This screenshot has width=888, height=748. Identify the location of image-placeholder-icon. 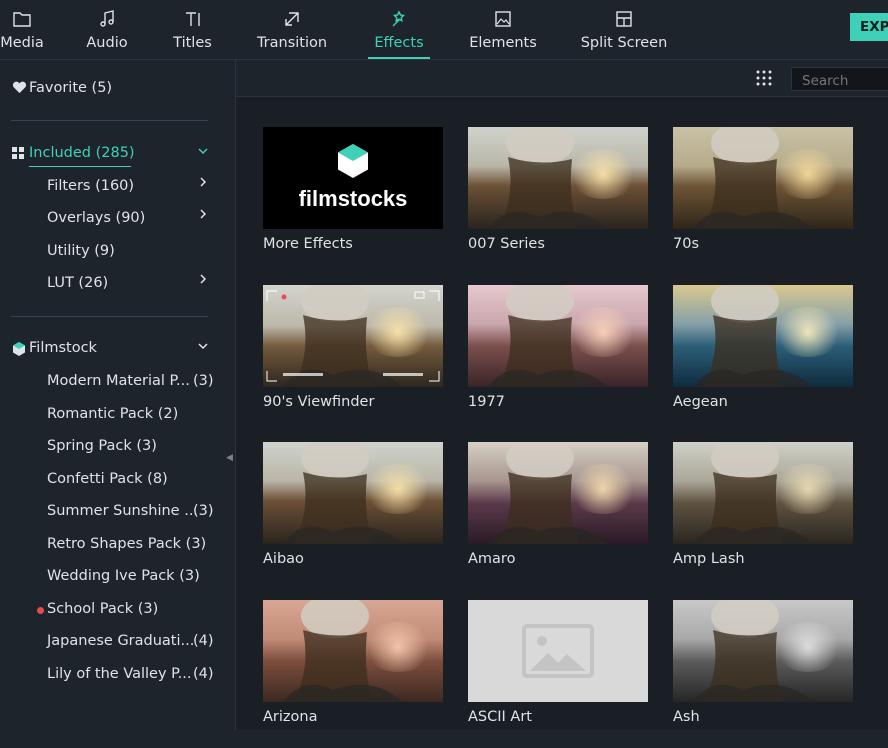
(558, 650).